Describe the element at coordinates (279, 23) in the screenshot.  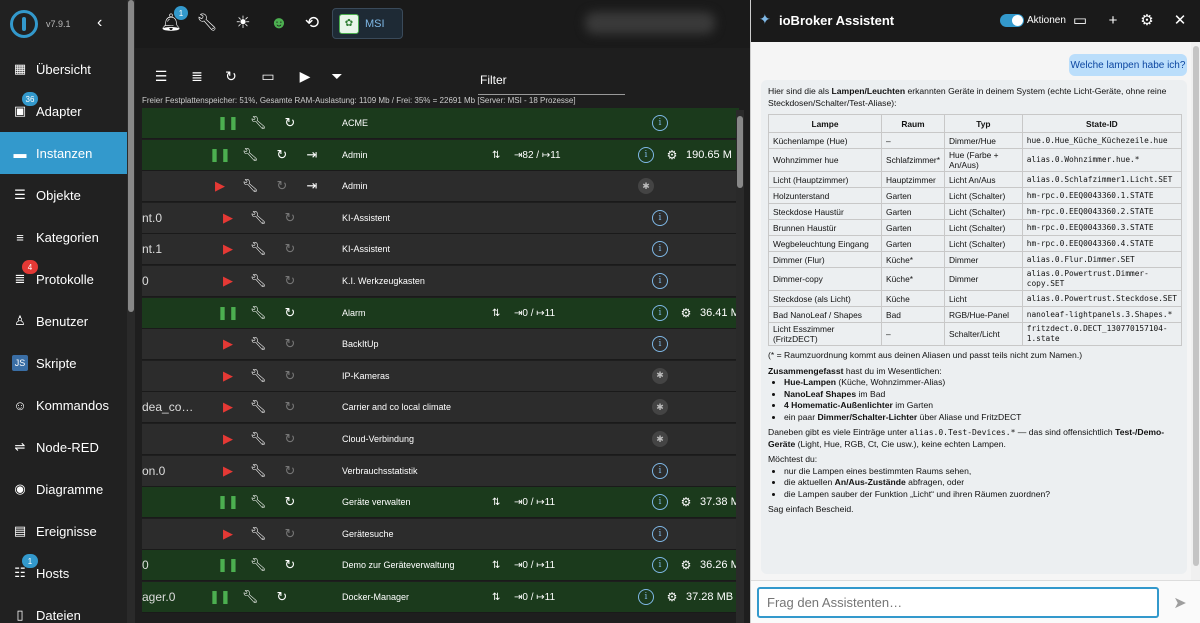
I see `expert-mode-icon: ☻` at that location.